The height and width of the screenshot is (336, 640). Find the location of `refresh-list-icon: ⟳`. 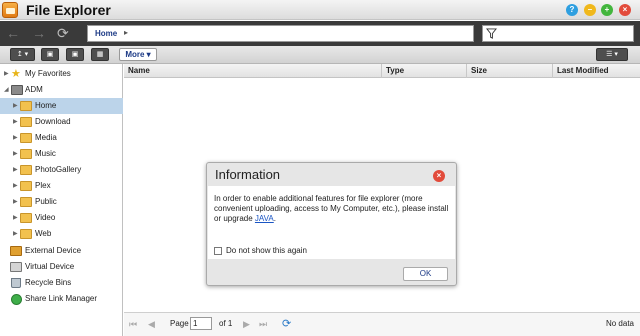

refresh-list-icon: ⟳ is located at coordinates (286, 324).